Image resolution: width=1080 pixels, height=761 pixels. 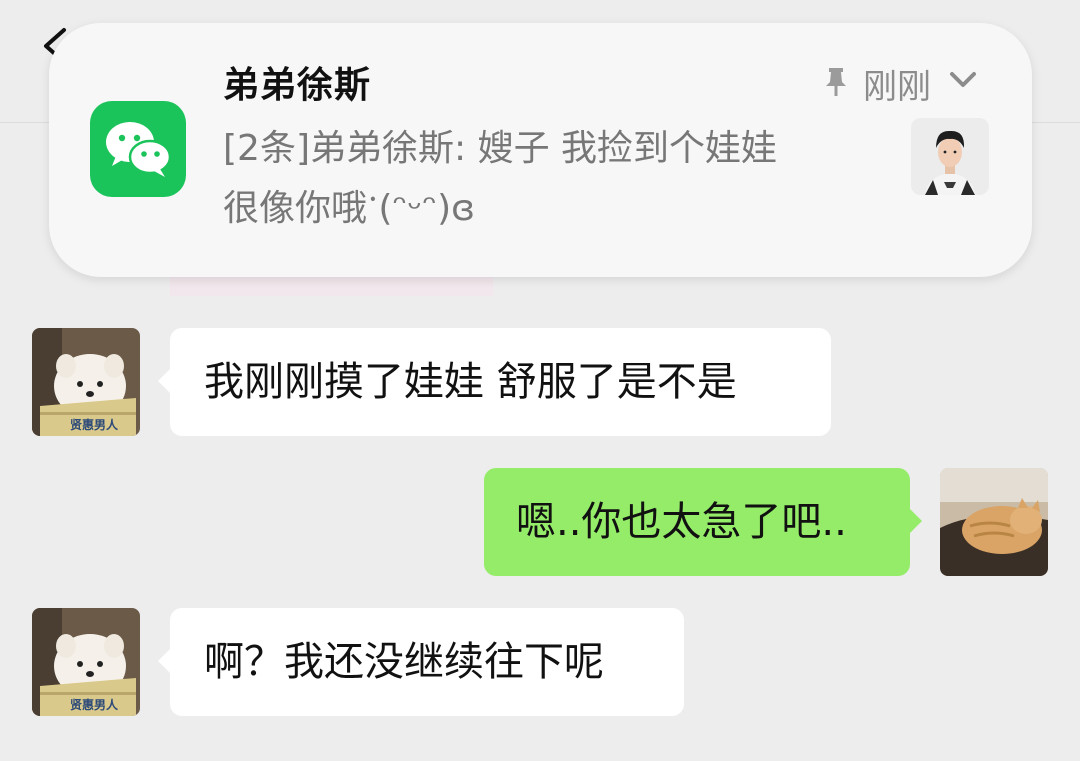 What do you see at coordinates (681, 522) in the screenshot?
I see `message-text: 嗯..你也太急了吧..` at bounding box center [681, 522].